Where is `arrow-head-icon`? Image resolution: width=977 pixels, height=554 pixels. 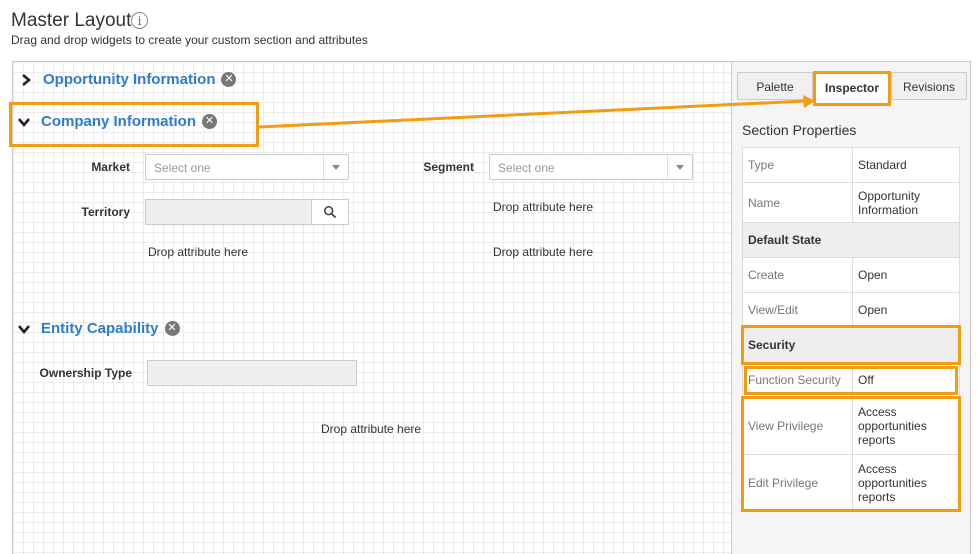 arrow-head-icon is located at coordinates (809, 101).